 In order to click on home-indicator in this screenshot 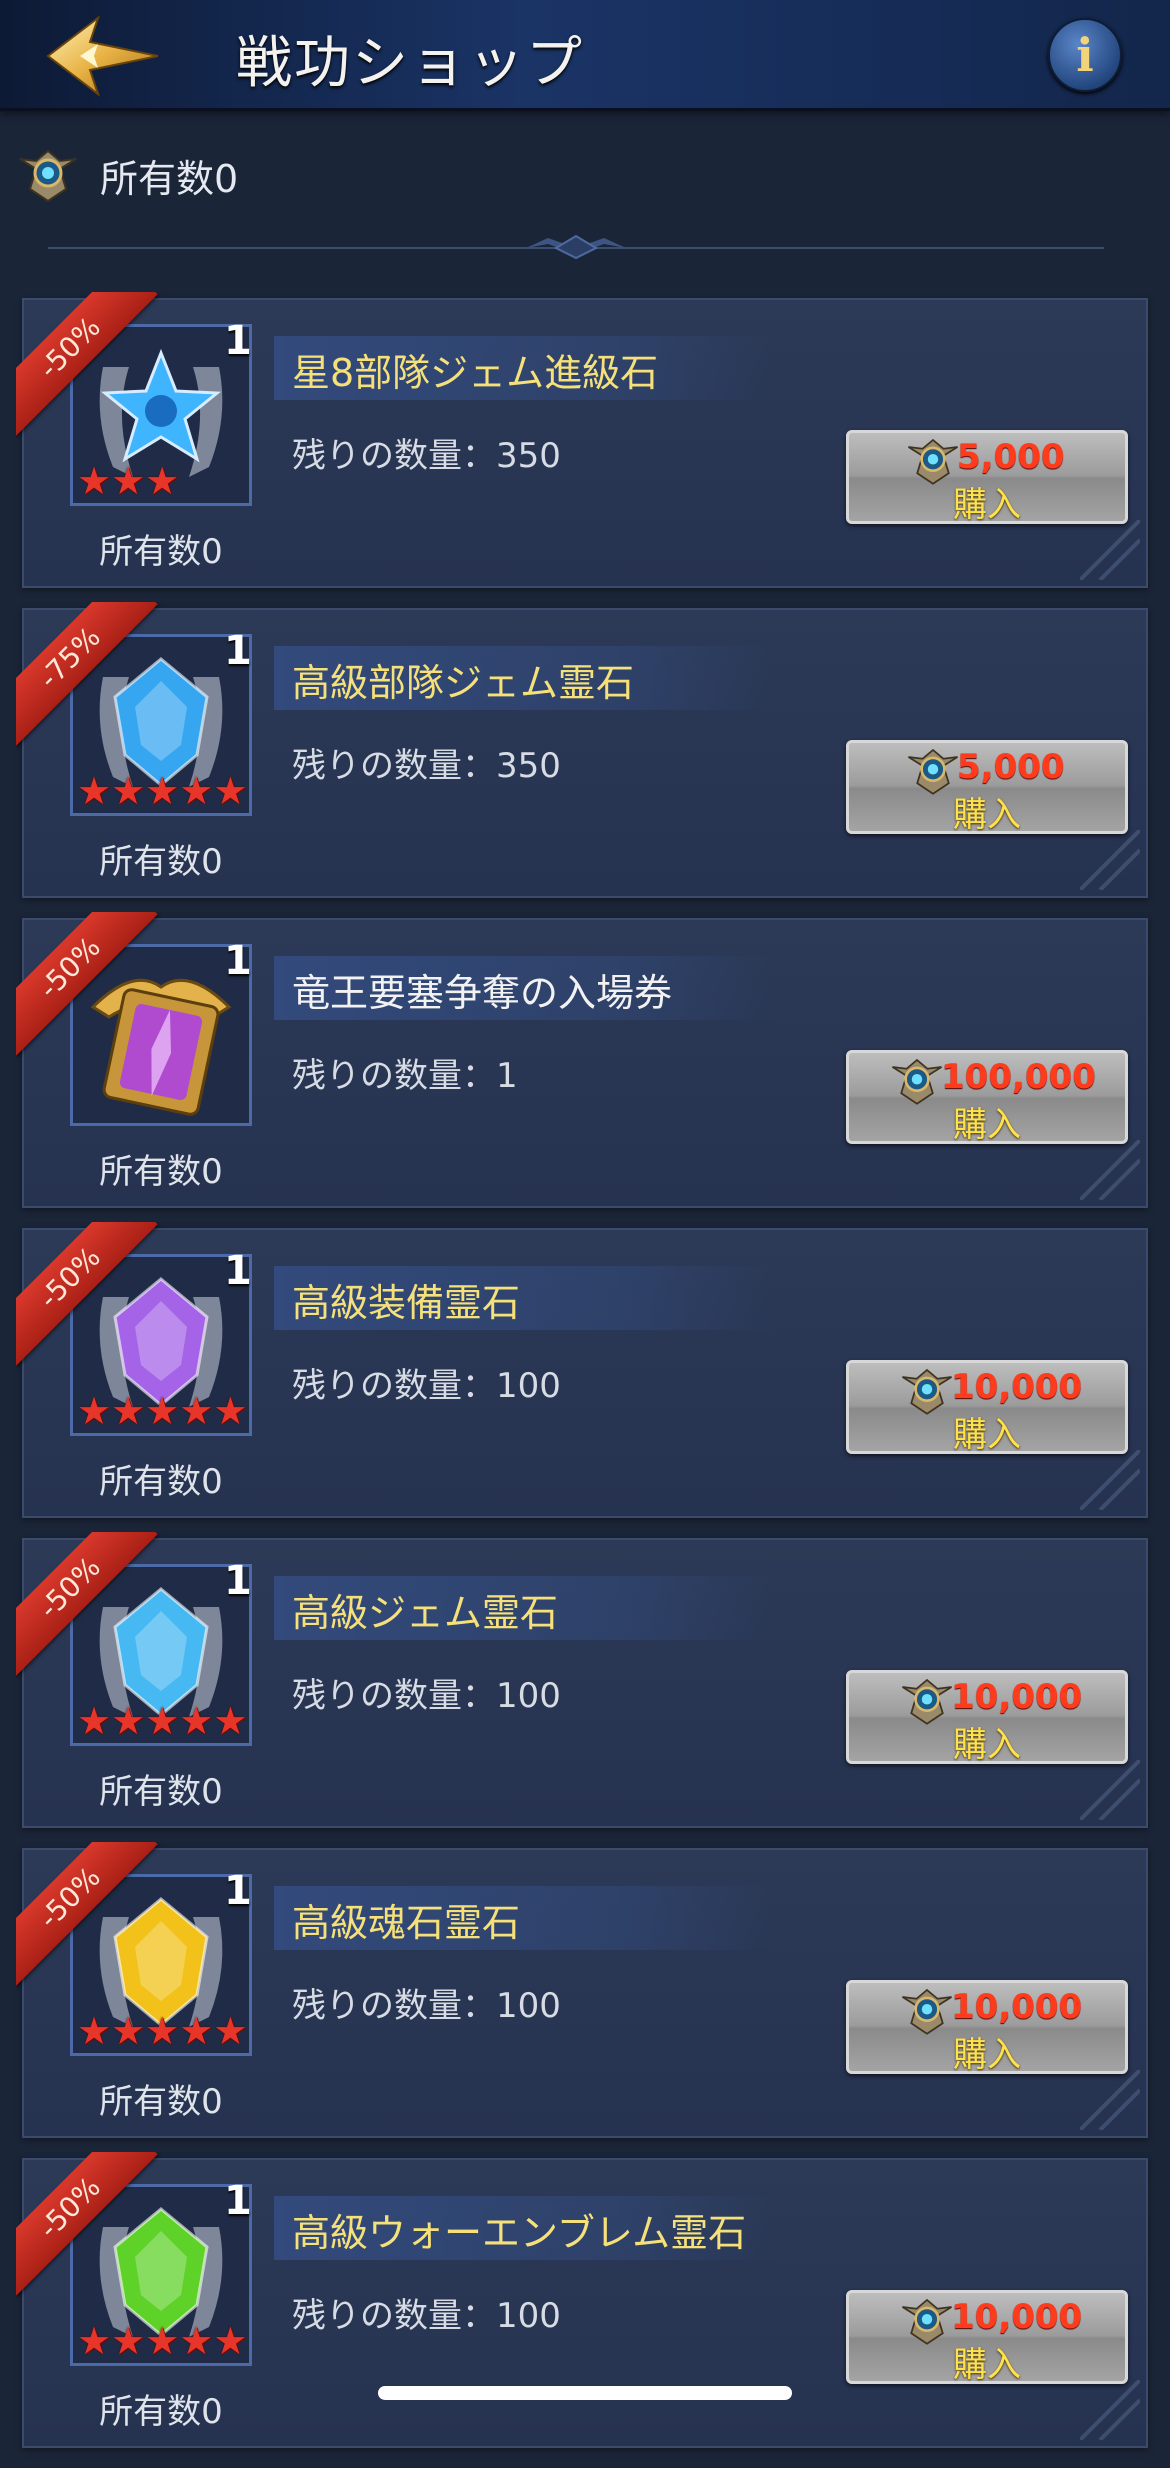, I will do `click(585, 2393)`.